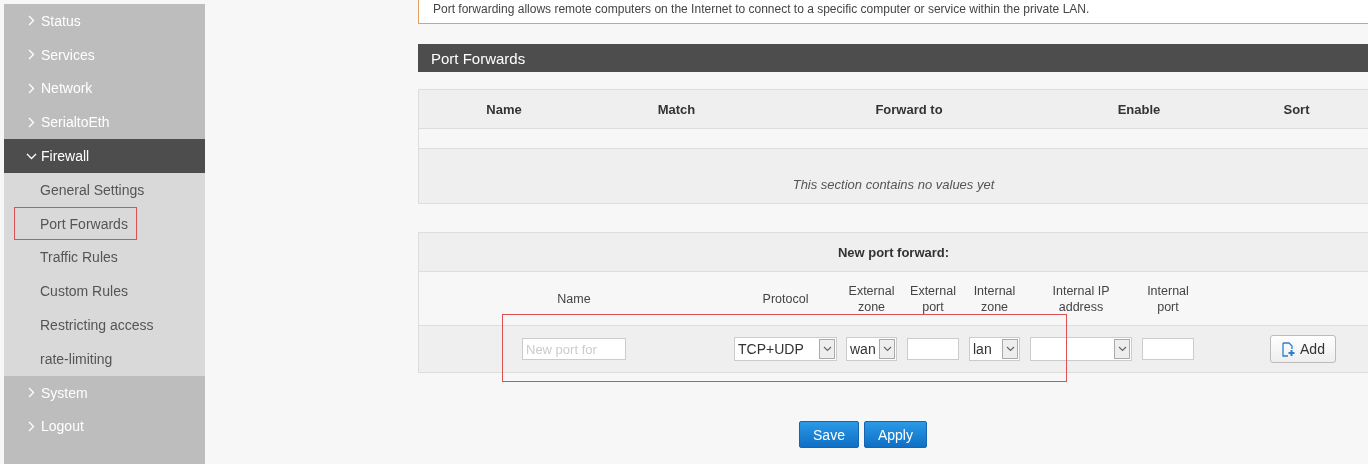 The image size is (1368, 464). I want to click on column-header: Internal port, so click(1168, 298).